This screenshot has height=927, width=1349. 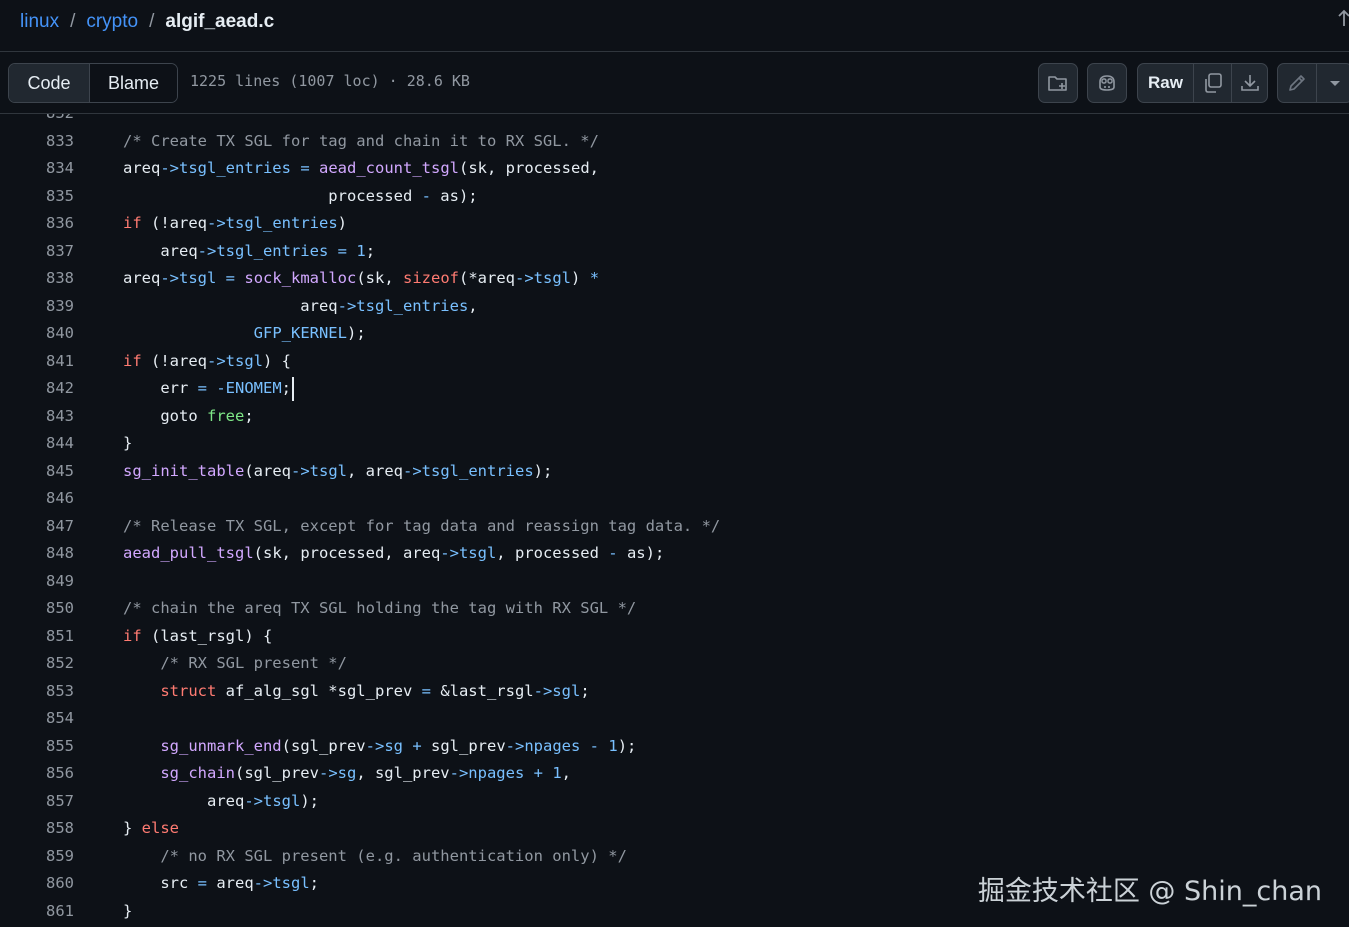 What do you see at coordinates (1212, 83) in the screenshot?
I see `copy-raw-button` at bounding box center [1212, 83].